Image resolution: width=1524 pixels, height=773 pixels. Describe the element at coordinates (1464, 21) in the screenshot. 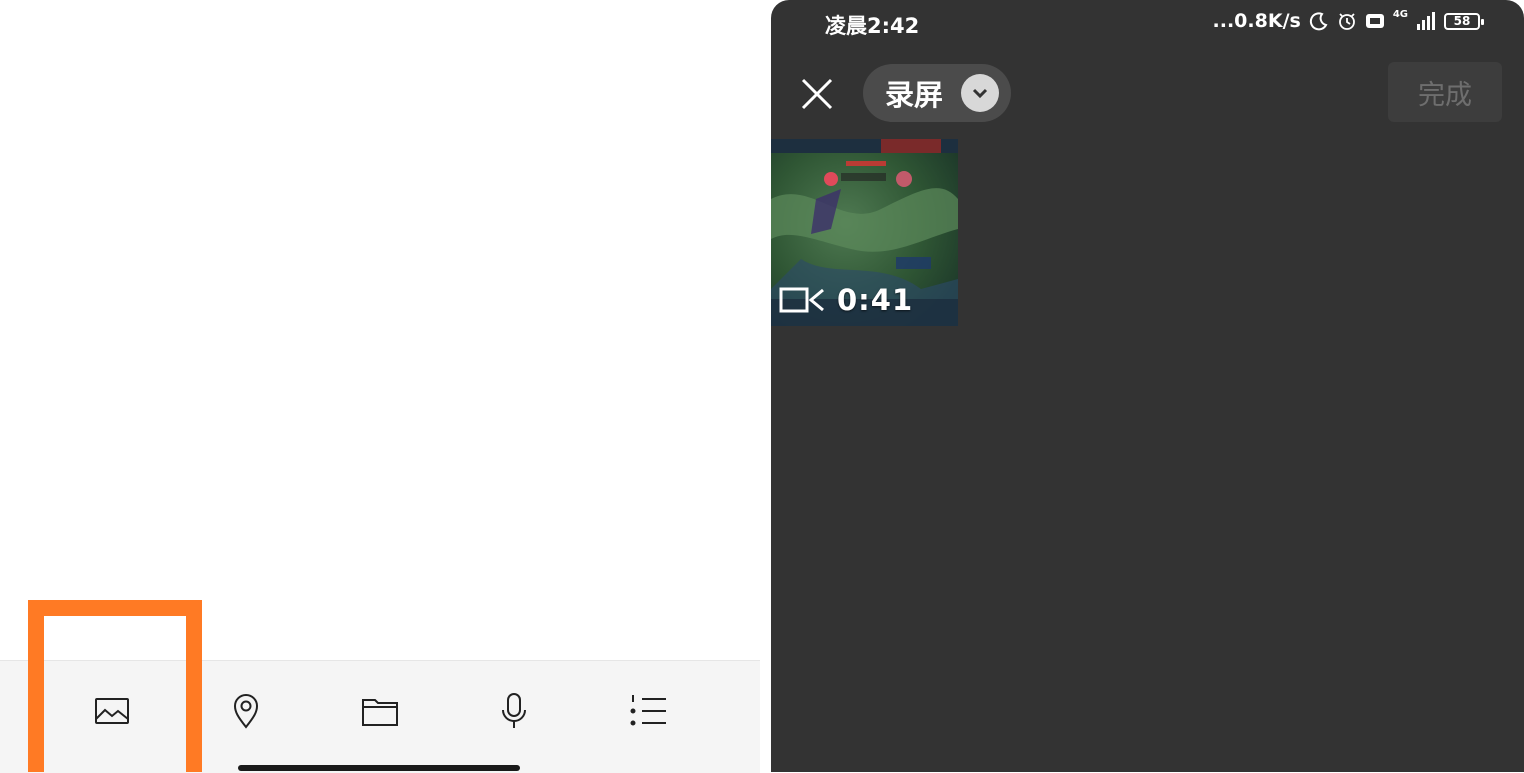

I see `battery-indicator: 58` at that location.